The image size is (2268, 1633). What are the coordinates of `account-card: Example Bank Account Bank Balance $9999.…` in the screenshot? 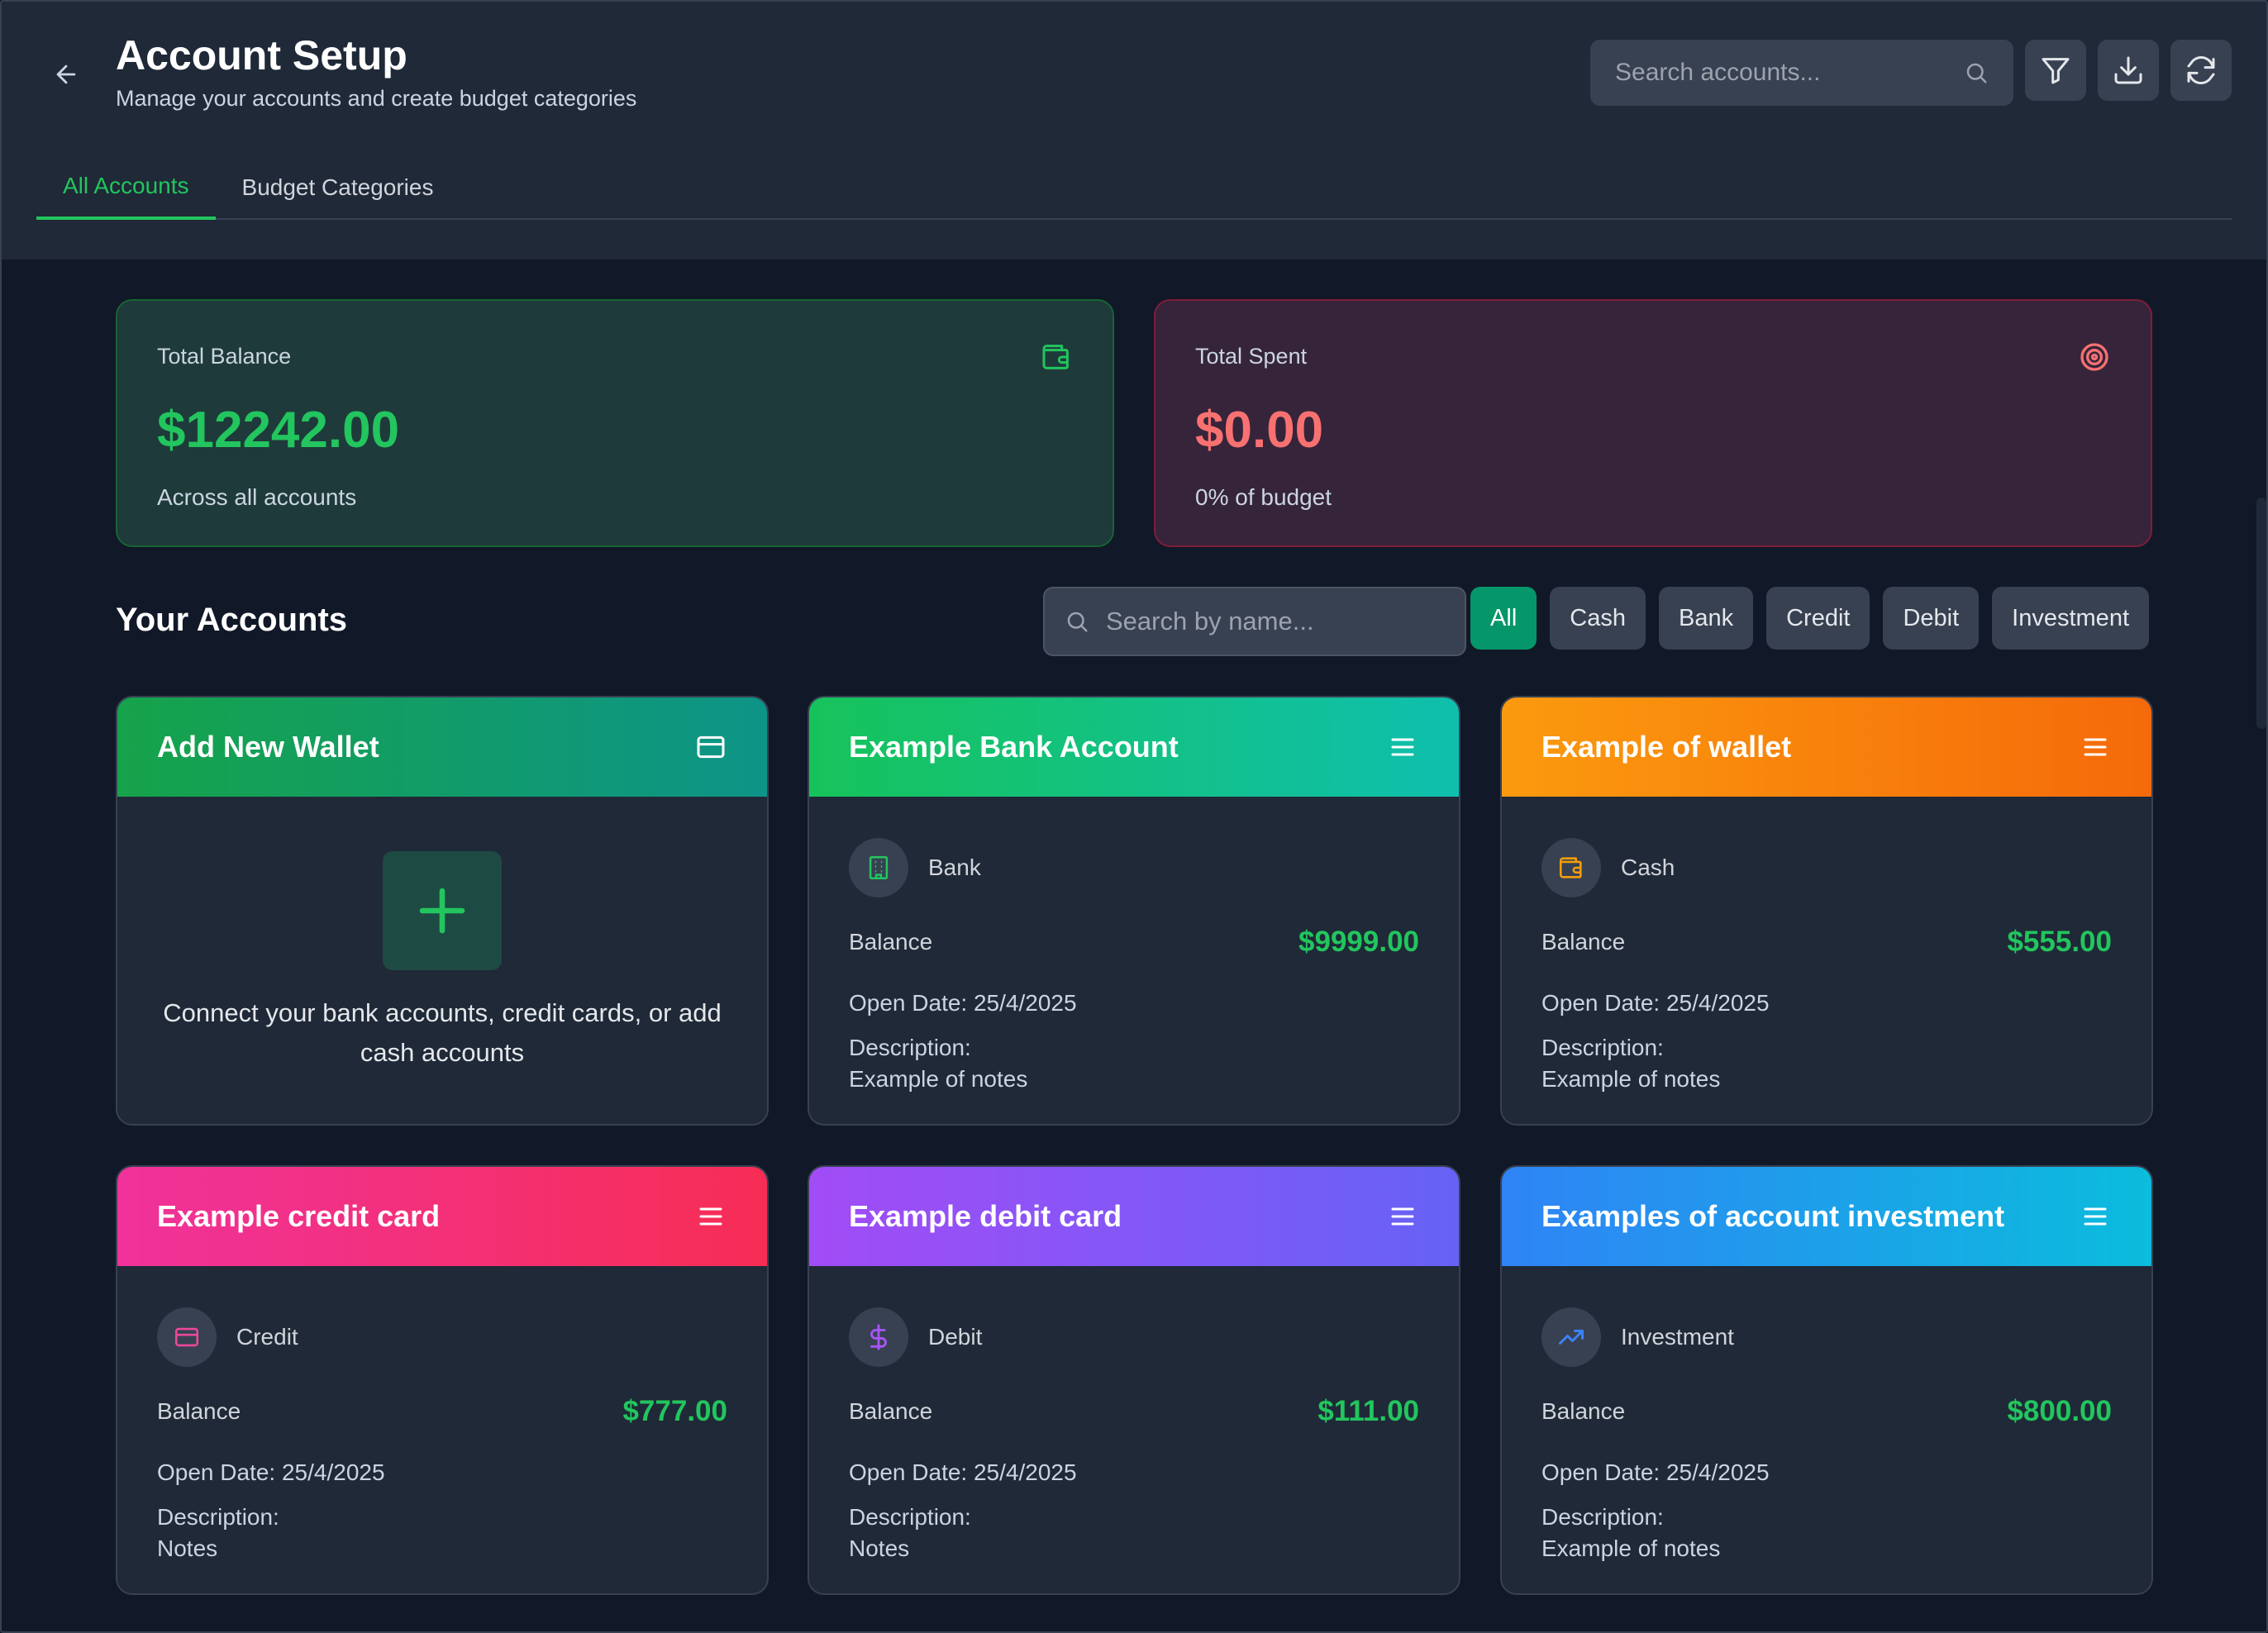 It's located at (1134, 911).